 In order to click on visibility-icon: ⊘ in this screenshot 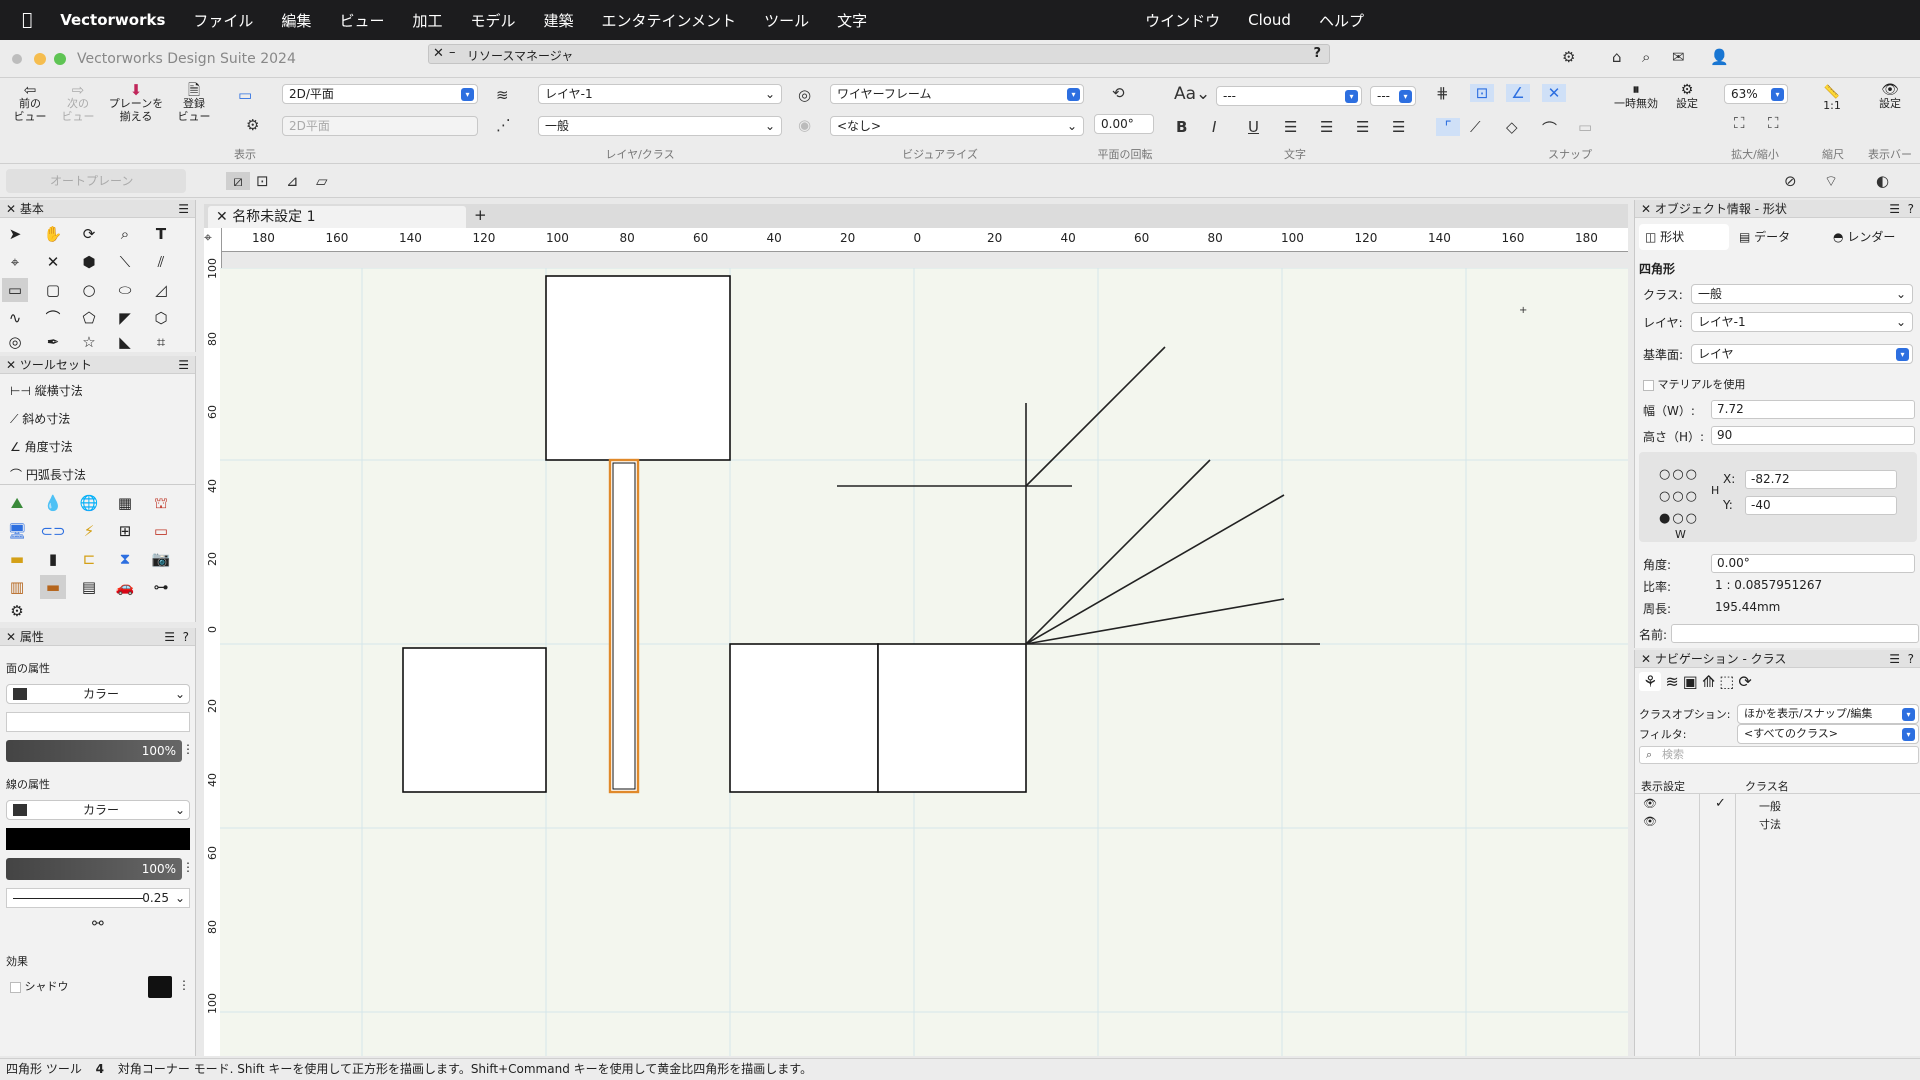, I will do `click(1790, 181)`.